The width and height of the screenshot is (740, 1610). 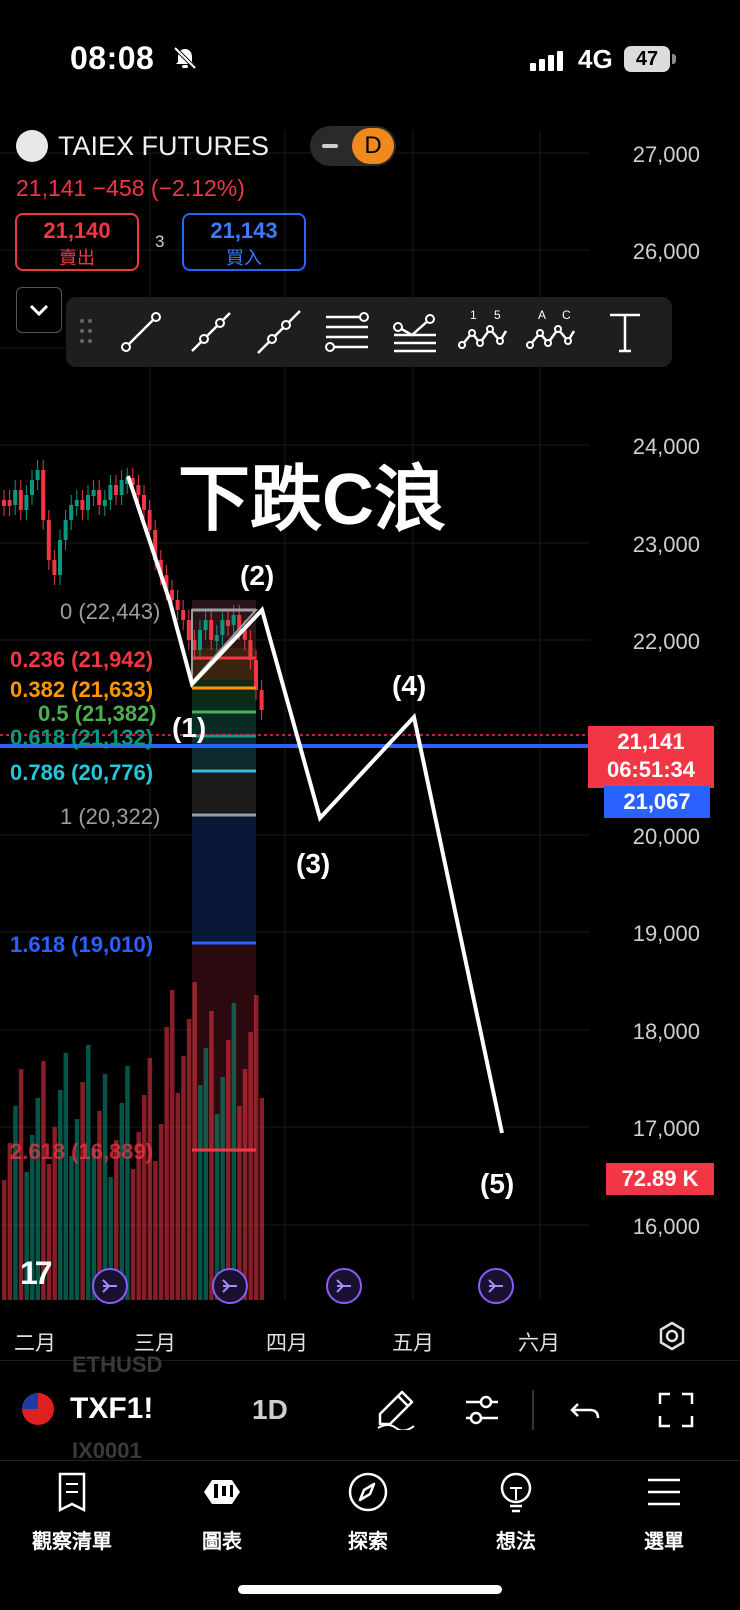 I want to click on fullscreen-icon, so click(x=676, y=1410).